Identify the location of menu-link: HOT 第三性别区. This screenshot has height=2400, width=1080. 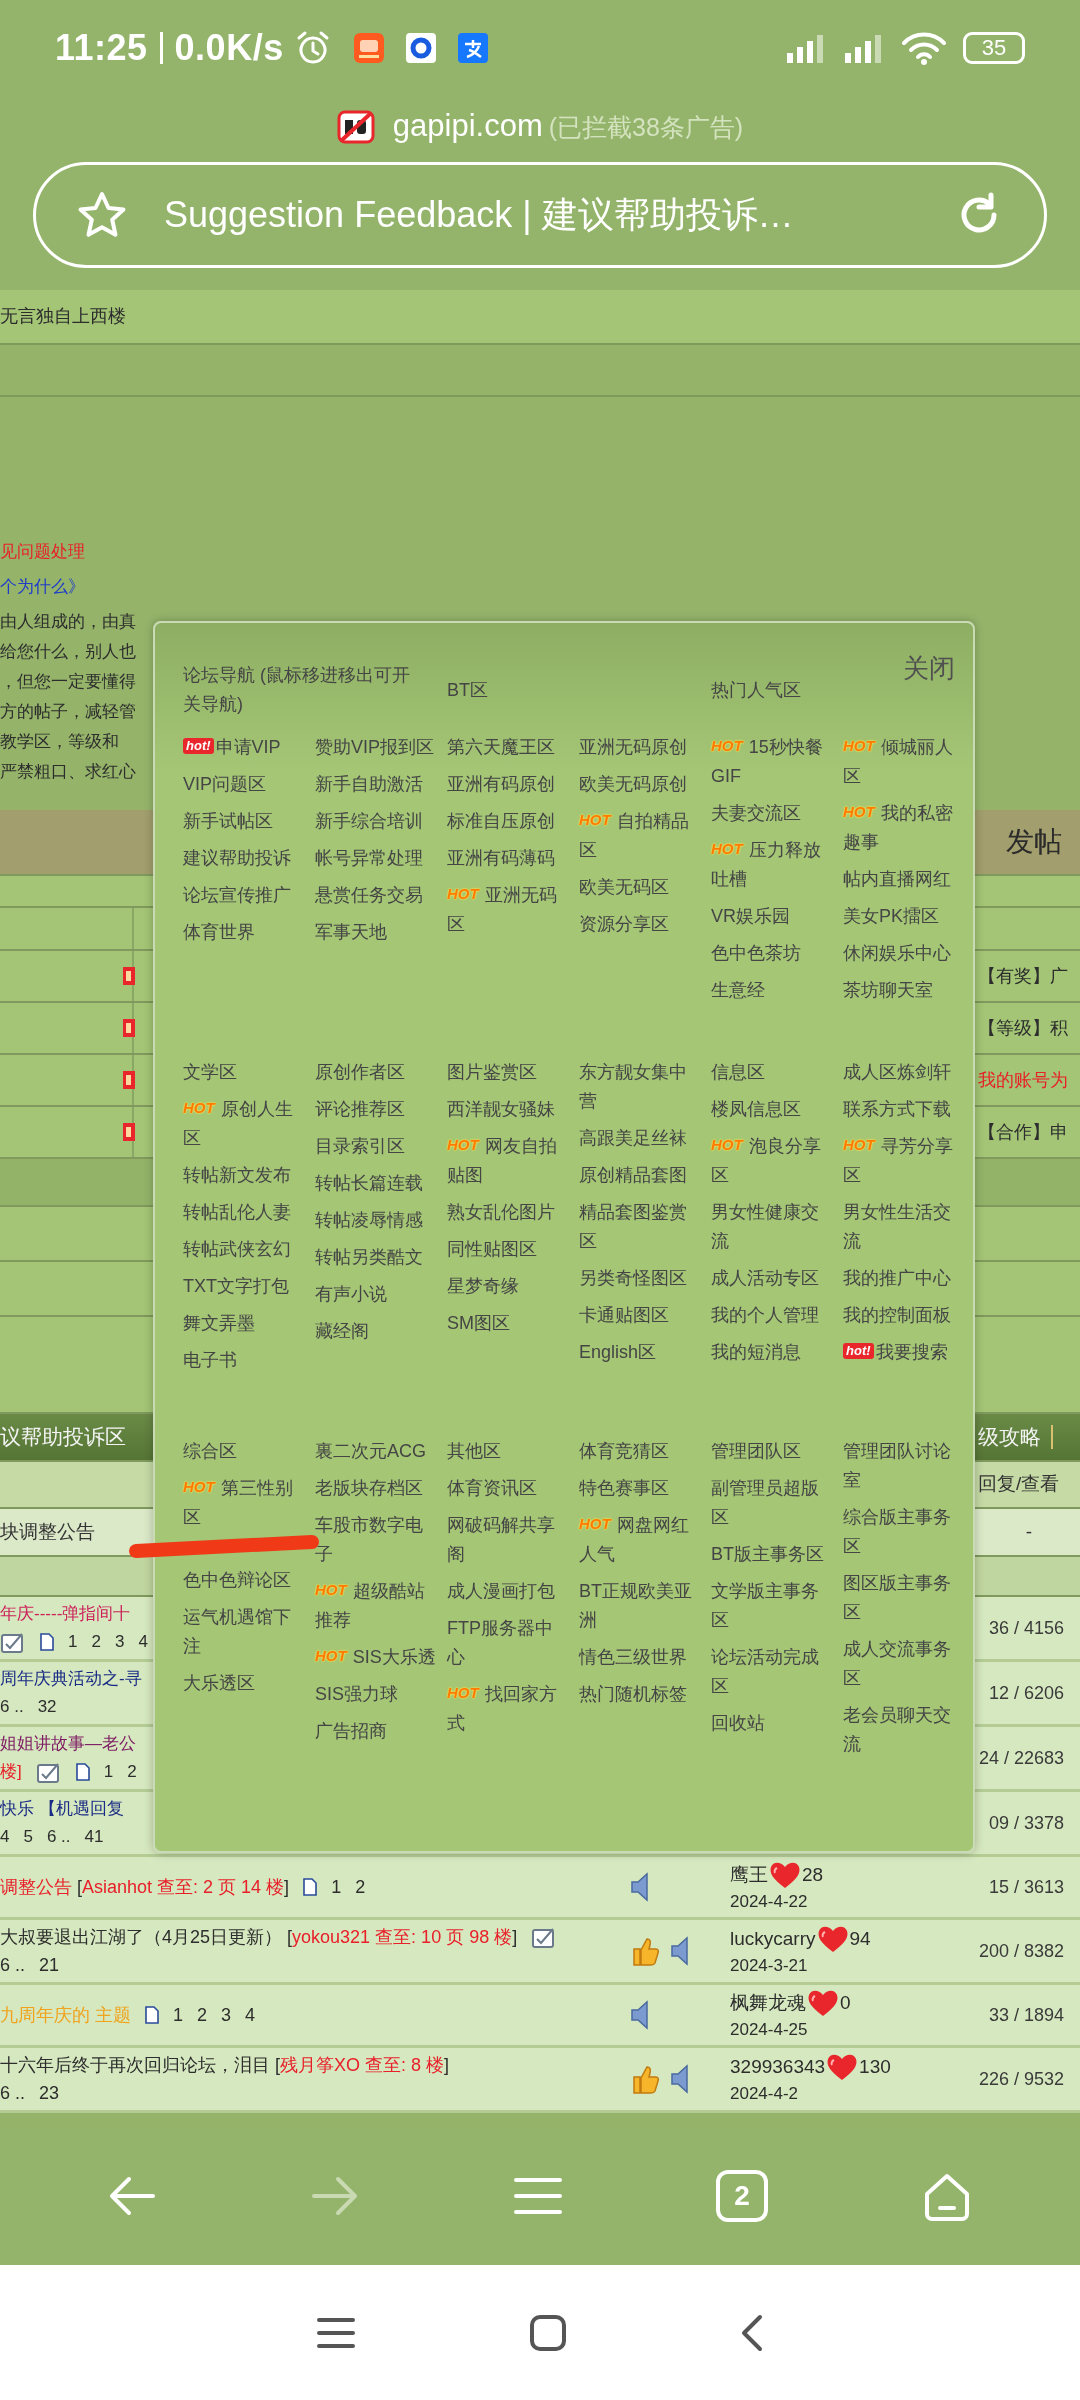
(244, 1503).